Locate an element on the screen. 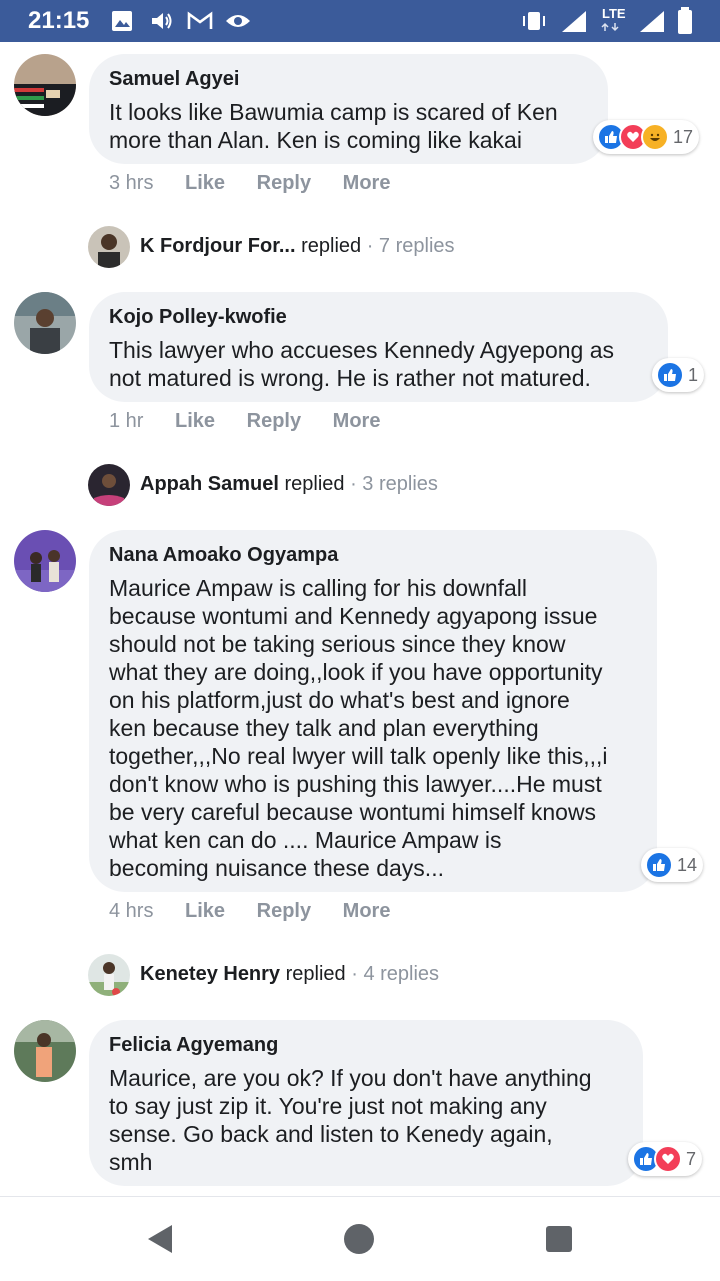 Image resolution: width=720 pixels, height=1281 pixels. comment-text-line: smh is located at coordinates (131, 1162).